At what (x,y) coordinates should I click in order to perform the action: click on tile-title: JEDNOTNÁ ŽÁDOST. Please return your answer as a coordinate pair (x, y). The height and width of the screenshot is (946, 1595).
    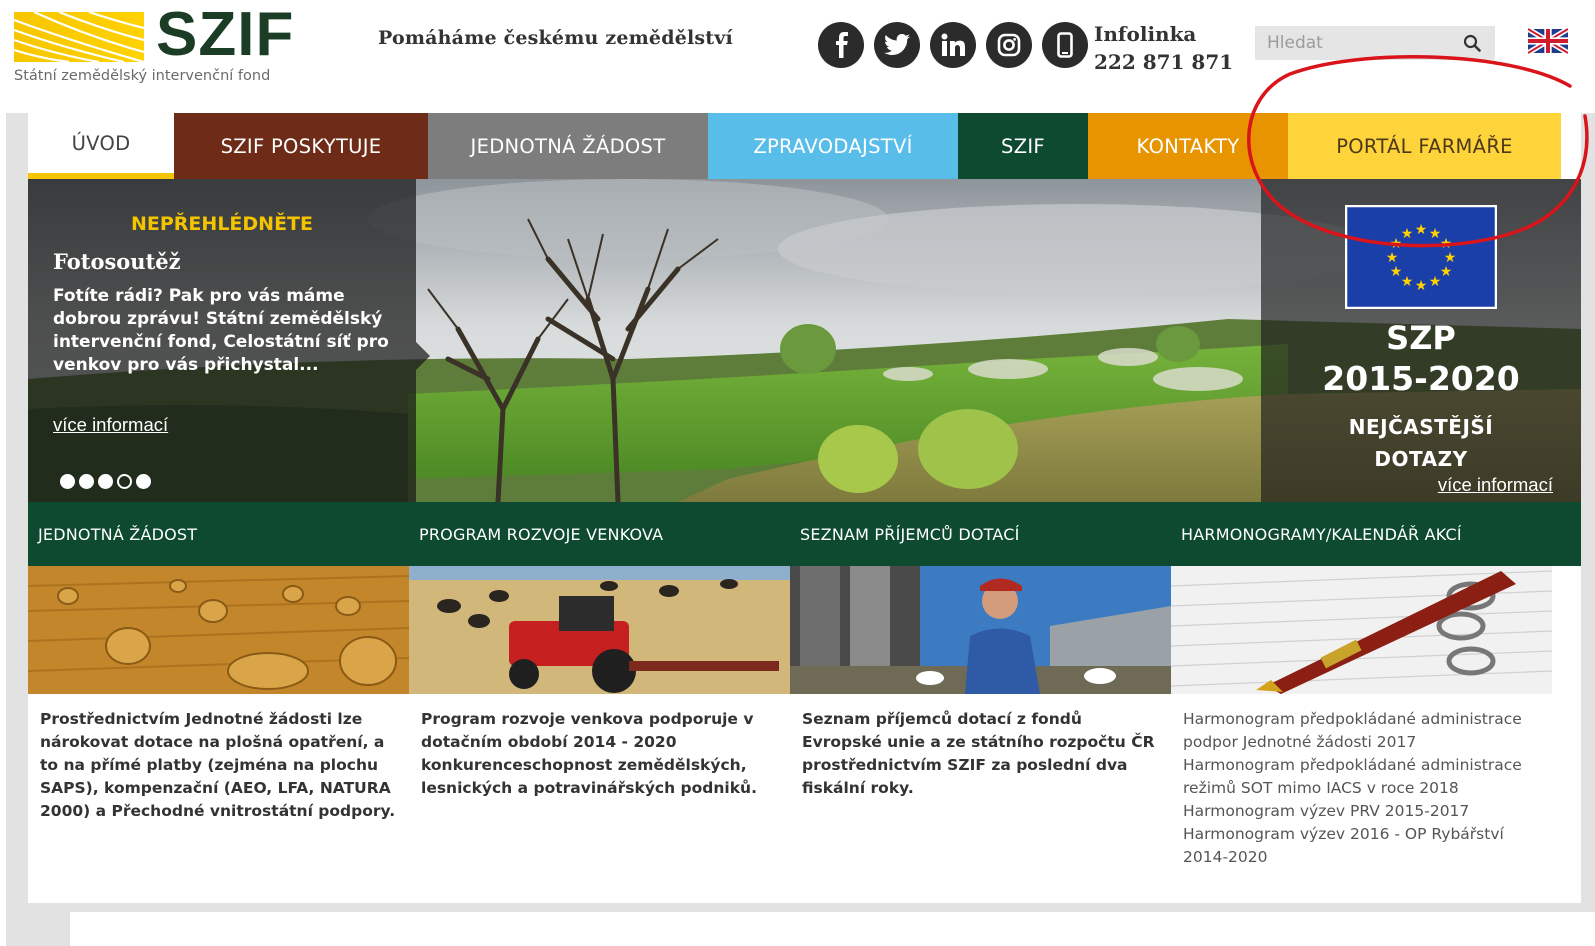
    Looking at the image, I should click on (218, 534).